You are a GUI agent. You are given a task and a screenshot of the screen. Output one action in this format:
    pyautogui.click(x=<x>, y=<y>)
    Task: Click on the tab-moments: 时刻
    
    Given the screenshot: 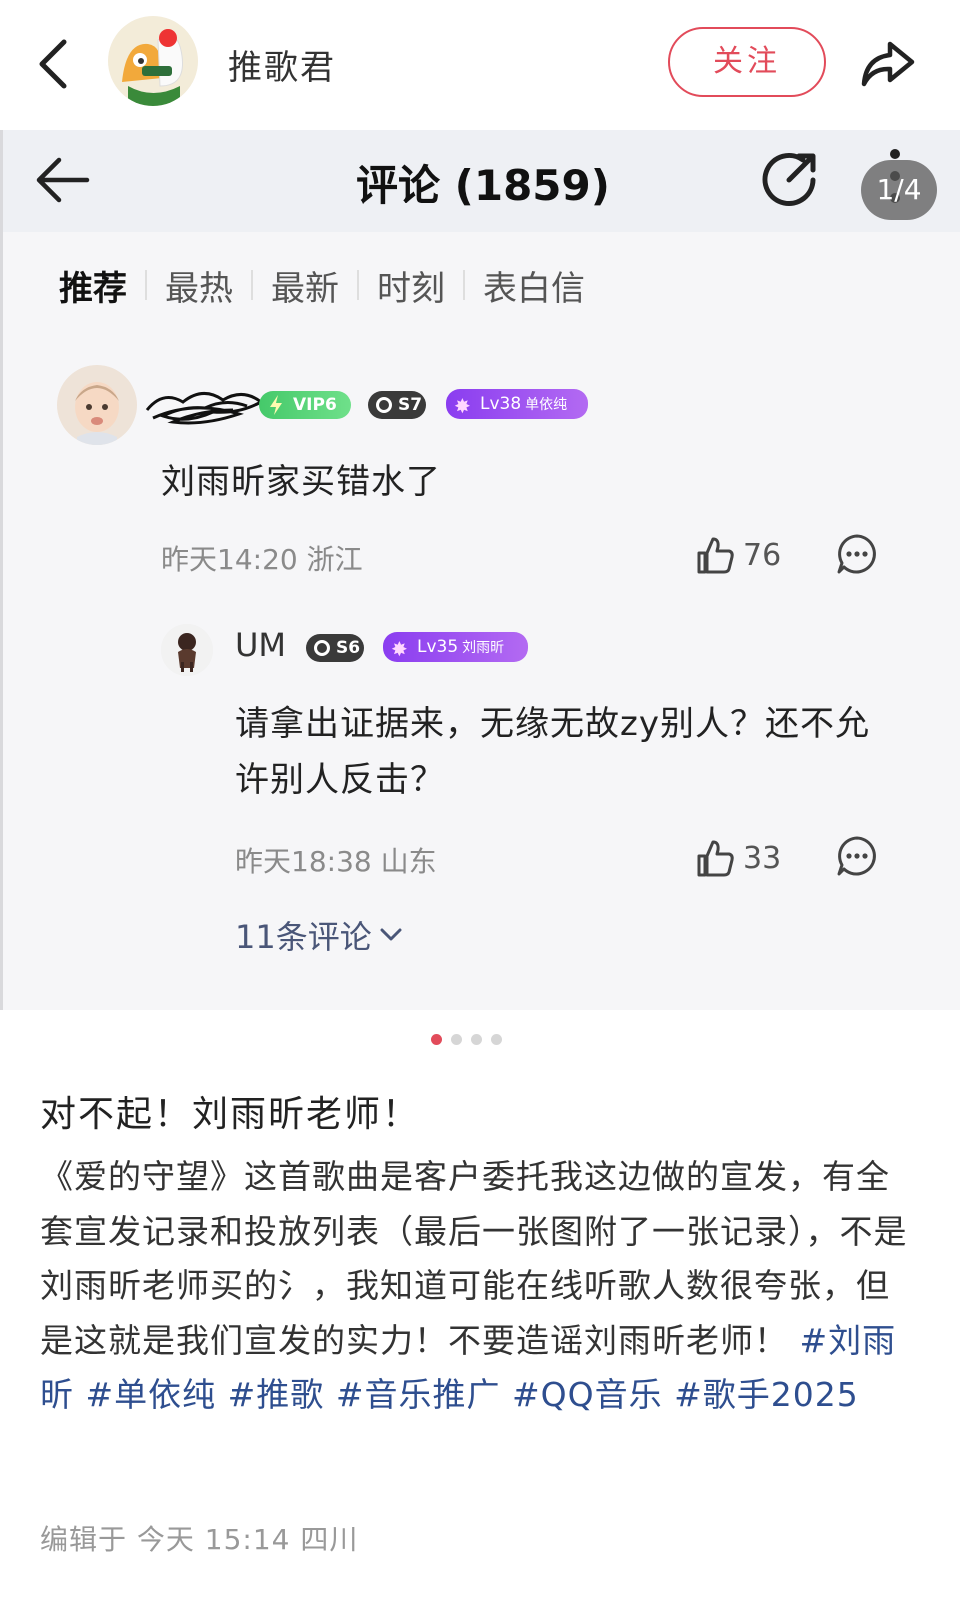 What is the action you would take?
    pyautogui.click(x=411, y=288)
    